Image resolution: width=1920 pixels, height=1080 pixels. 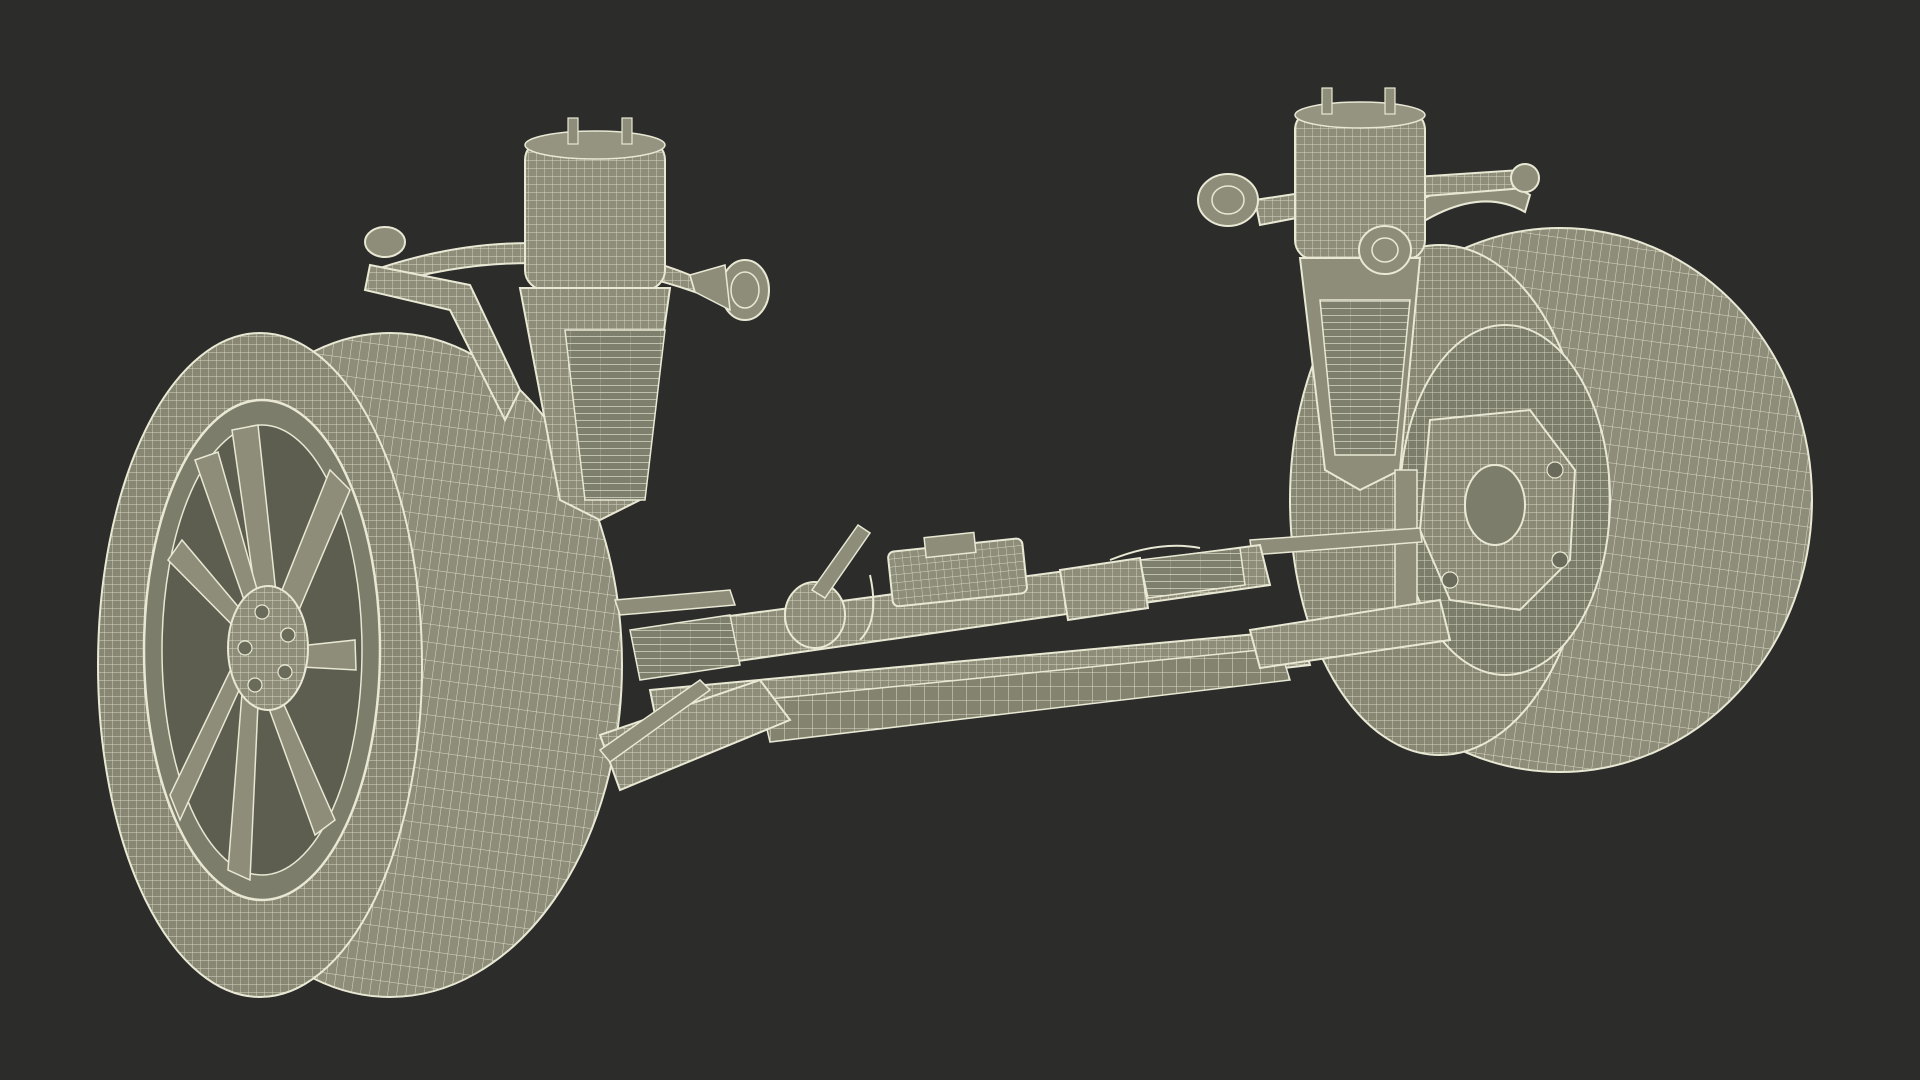 I want to click on right-arm-bushing-left, so click(x=1228, y=200).